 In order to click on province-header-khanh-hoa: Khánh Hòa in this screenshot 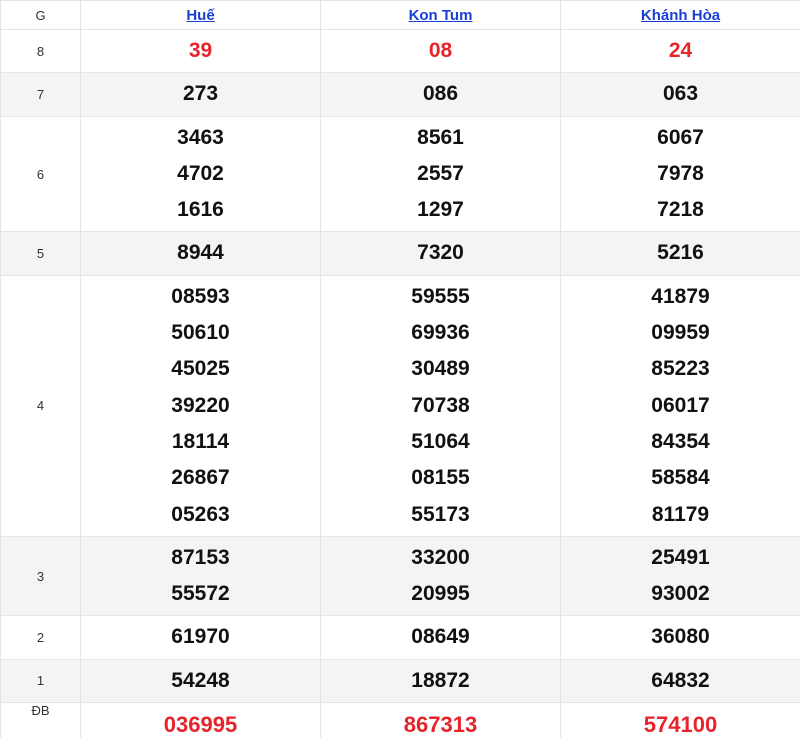, I will do `click(680, 15)`.